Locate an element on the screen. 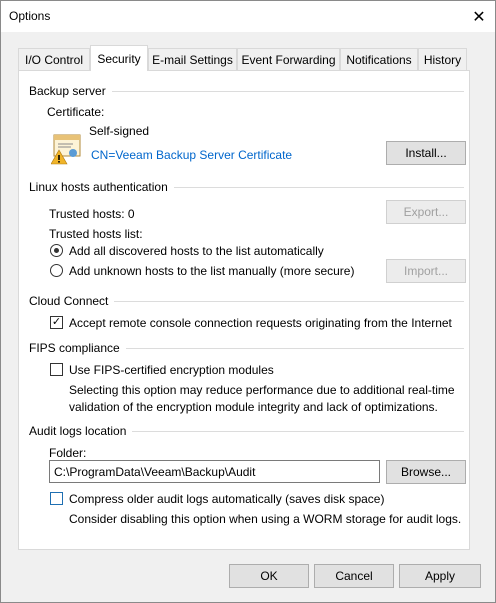  tab-security: Security is located at coordinates (119, 58).